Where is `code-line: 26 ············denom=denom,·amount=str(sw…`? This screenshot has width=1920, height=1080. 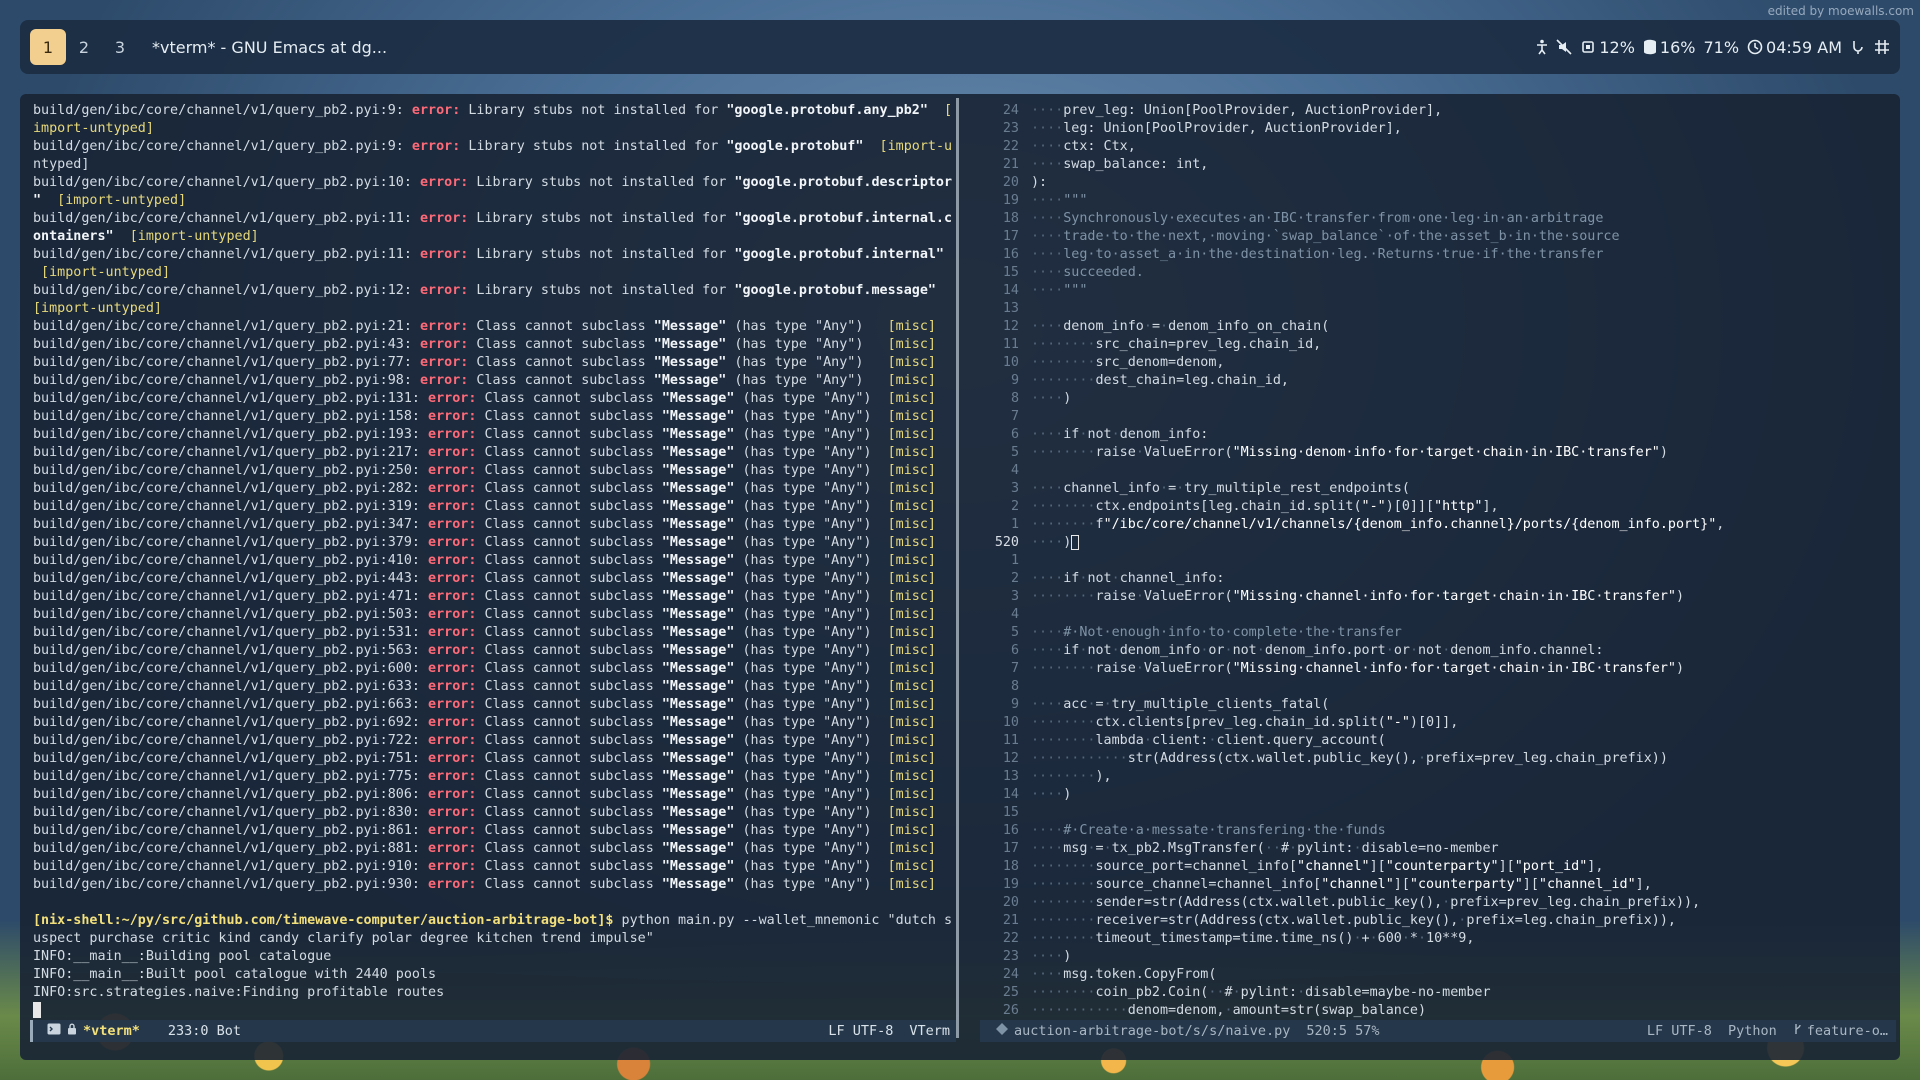 code-line: 26 ············denom=denom,·amount=str(sw… is located at coordinates (1439, 1011).